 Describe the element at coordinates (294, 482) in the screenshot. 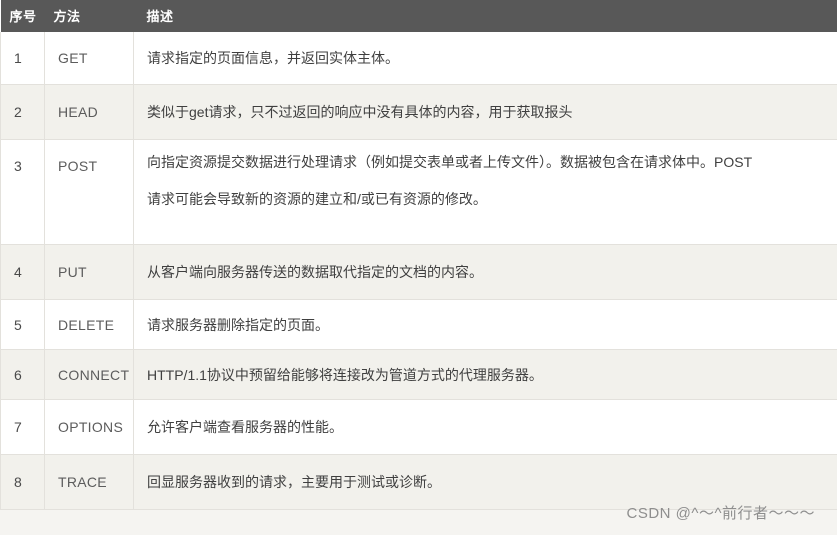

I see `description-line: 回显服务器收到的请求，主要用于测试或诊断。` at that location.